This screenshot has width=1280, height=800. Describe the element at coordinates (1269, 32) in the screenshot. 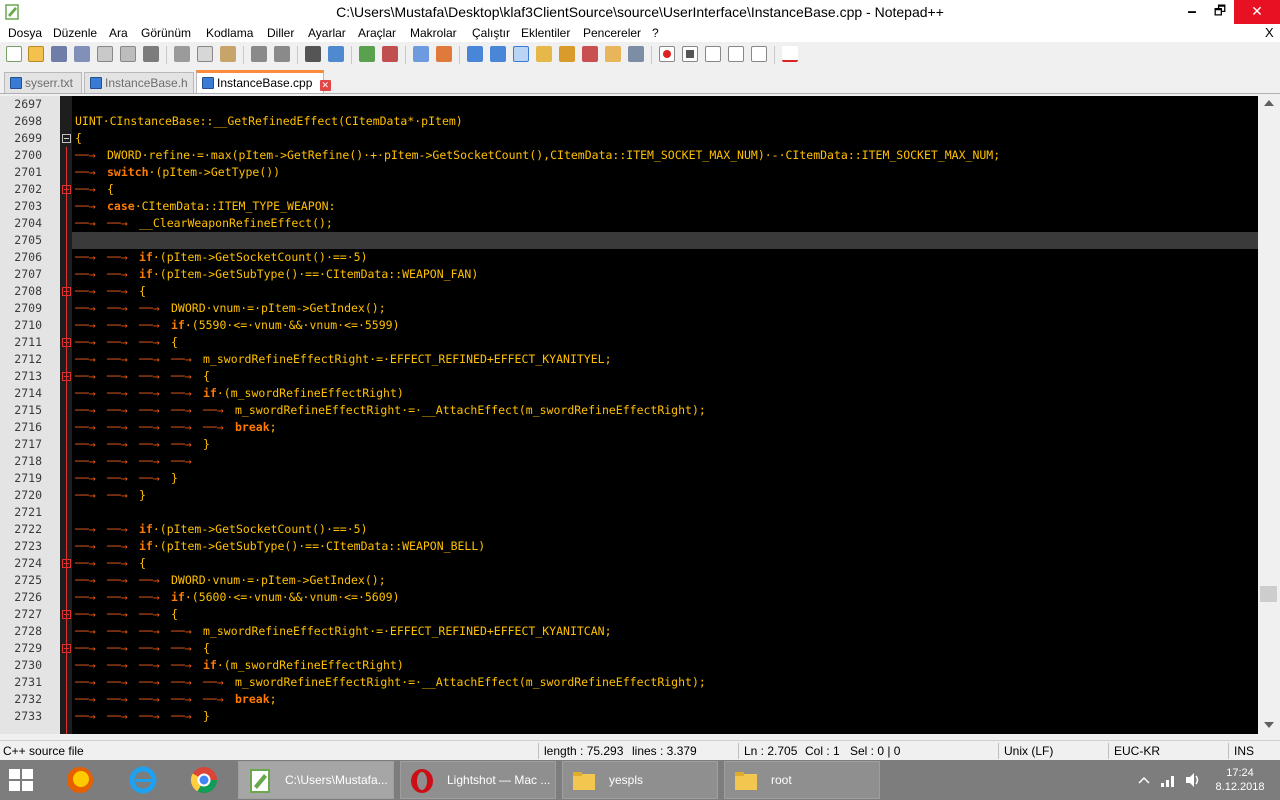

I see `close-document-x: X` at that location.